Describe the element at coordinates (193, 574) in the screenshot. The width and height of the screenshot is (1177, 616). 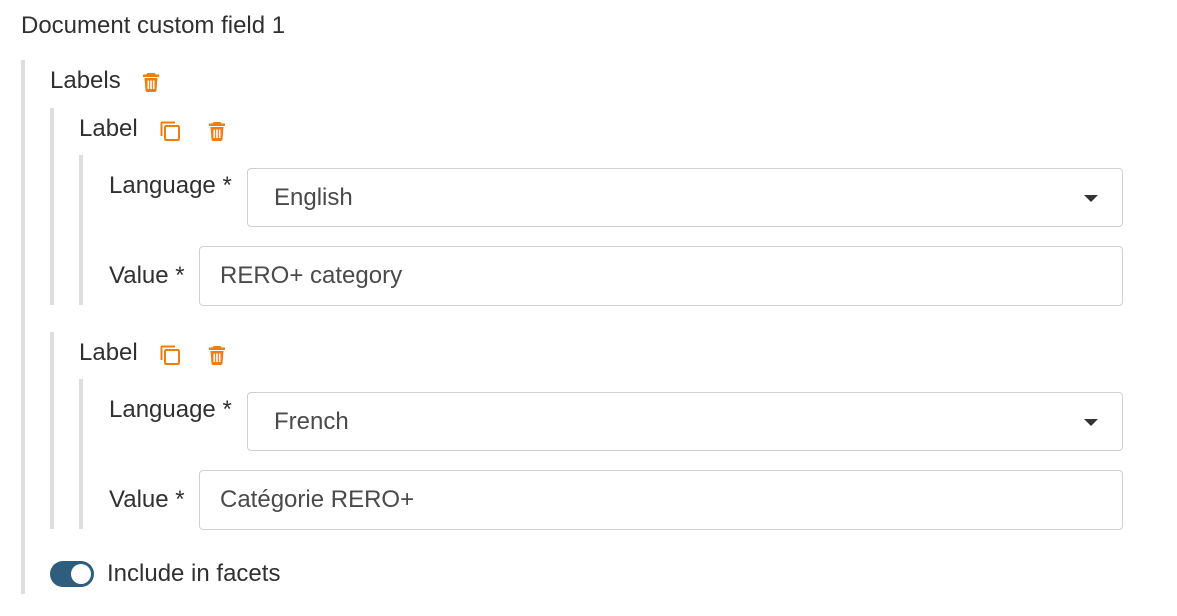
I see `facets-label: Include in facets` at that location.